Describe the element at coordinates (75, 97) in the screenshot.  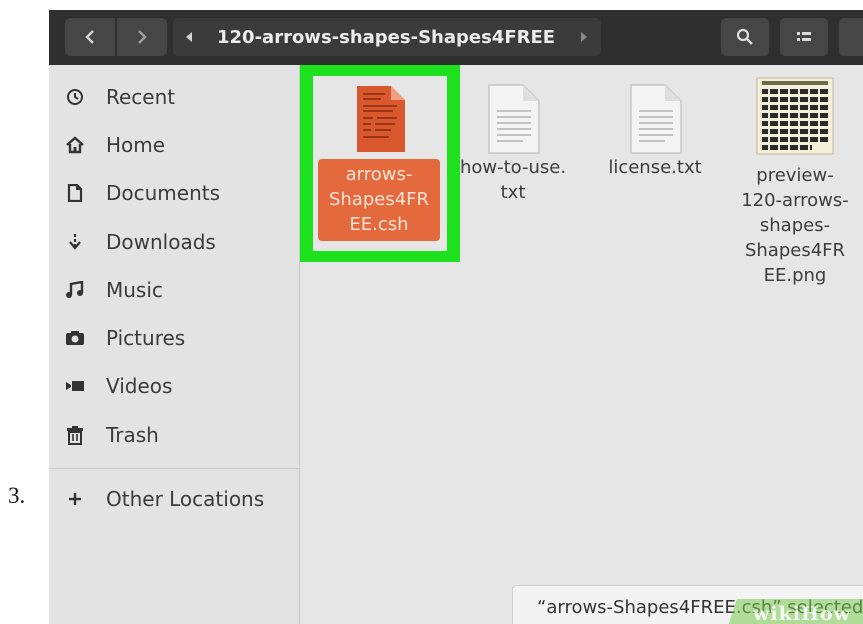
I see `clock-icon` at that location.